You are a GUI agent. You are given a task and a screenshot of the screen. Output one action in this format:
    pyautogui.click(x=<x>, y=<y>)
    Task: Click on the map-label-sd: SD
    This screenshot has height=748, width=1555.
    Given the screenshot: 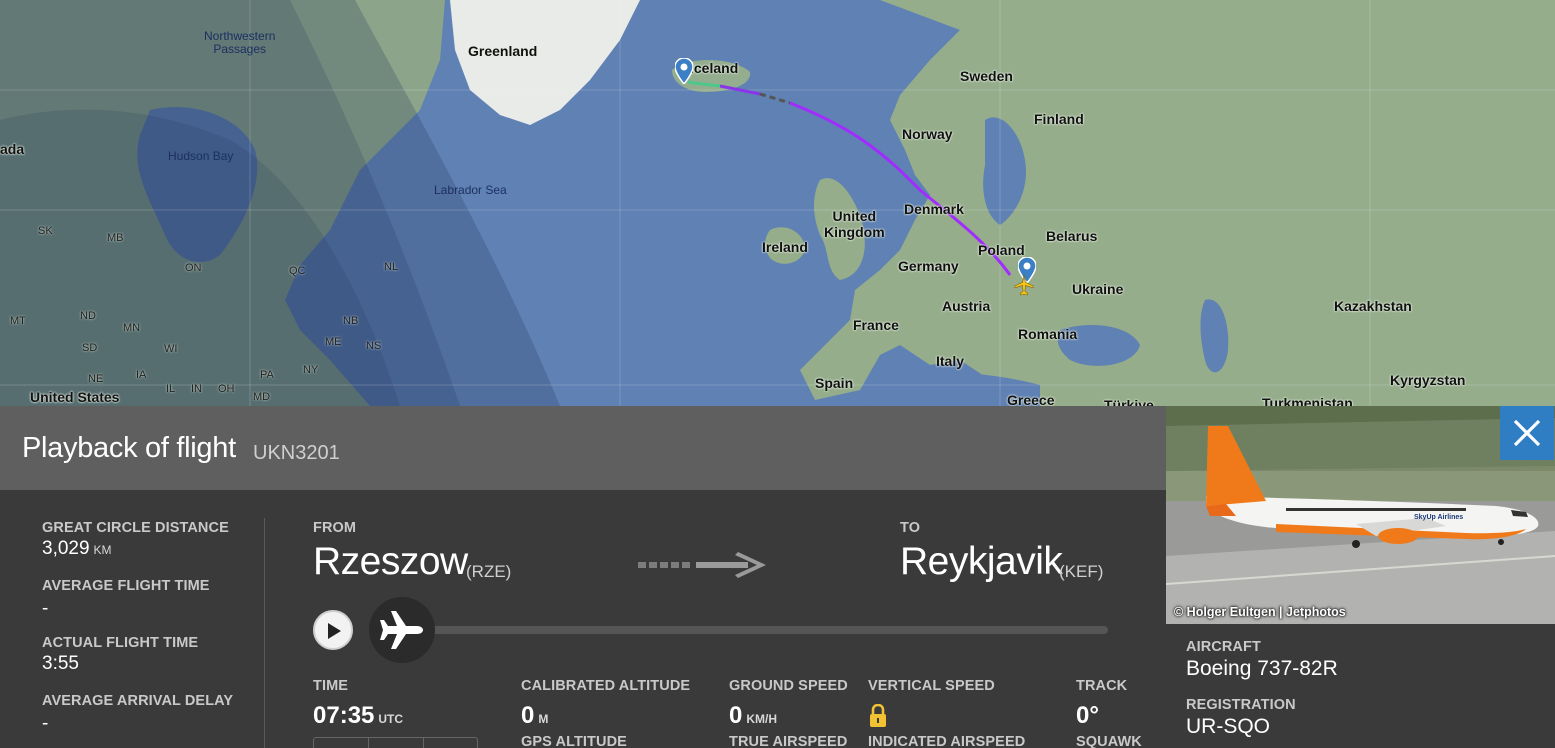 What is the action you would take?
    pyautogui.click(x=90, y=348)
    